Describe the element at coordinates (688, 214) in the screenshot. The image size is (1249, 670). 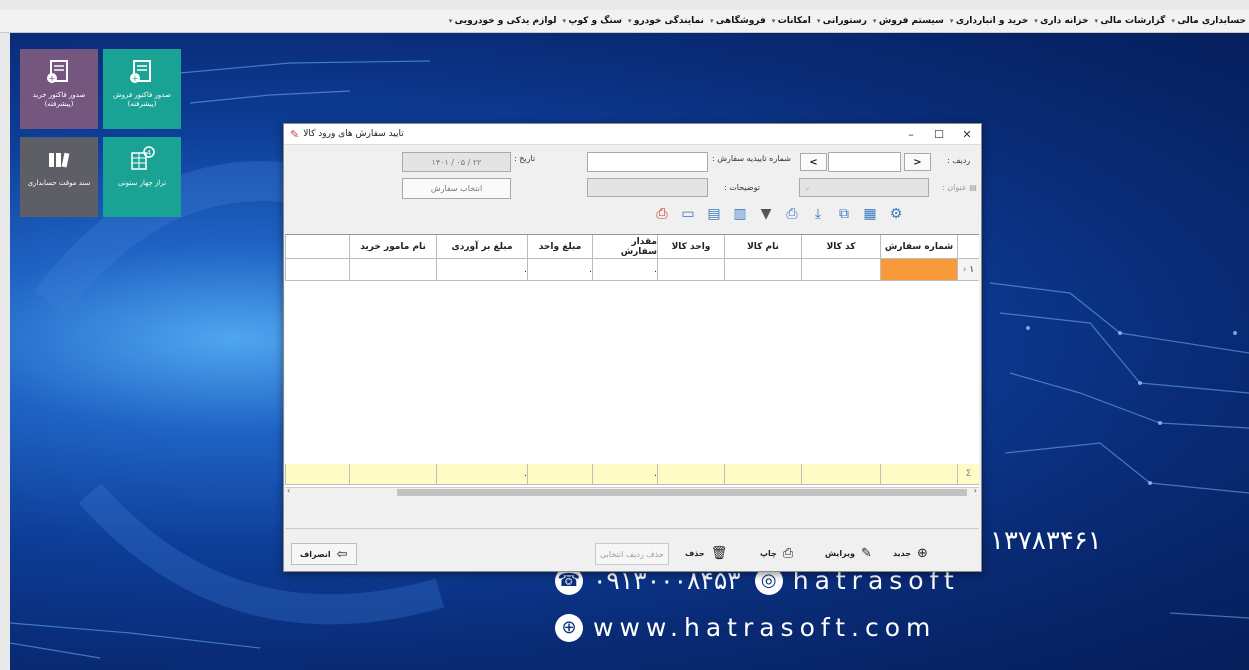
I see `card-icon: ▭` at that location.